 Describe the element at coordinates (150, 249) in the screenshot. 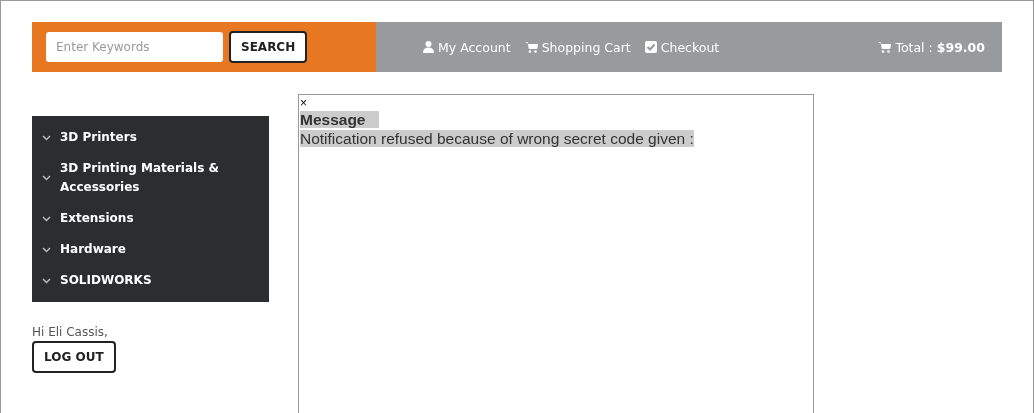

I see `category-item: Hardware` at that location.